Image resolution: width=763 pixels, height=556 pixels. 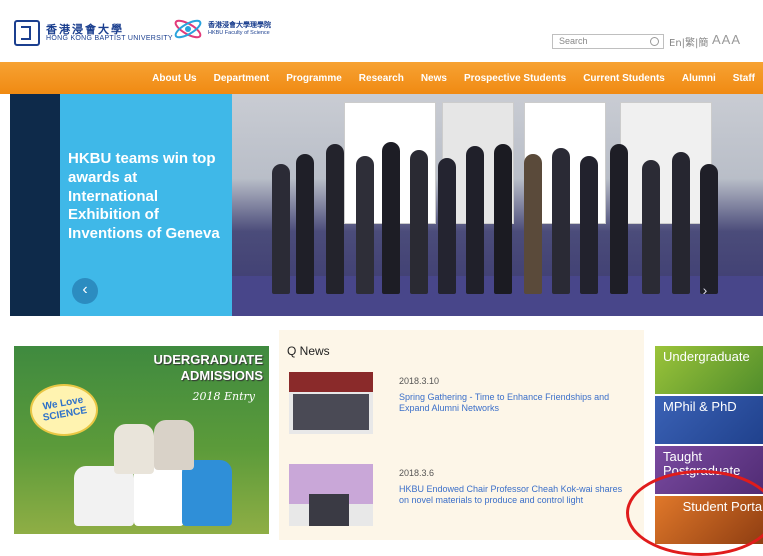 What do you see at coordinates (85, 291) in the screenshot?
I see `chevron-left-icon: ‹` at bounding box center [85, 291].